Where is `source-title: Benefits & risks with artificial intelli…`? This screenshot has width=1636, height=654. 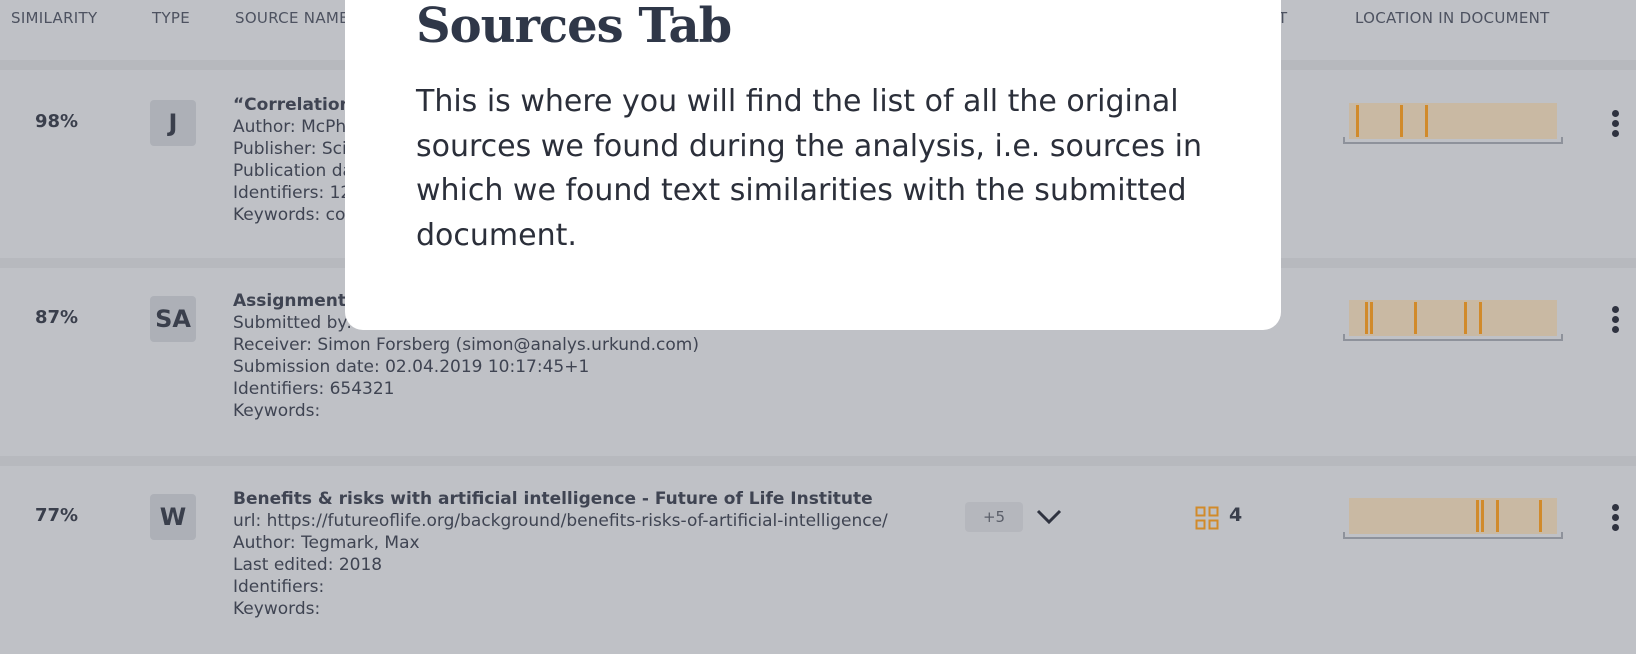
source-title: Benefits & risks with artificial intelli… is located at coordinates (560, 499).